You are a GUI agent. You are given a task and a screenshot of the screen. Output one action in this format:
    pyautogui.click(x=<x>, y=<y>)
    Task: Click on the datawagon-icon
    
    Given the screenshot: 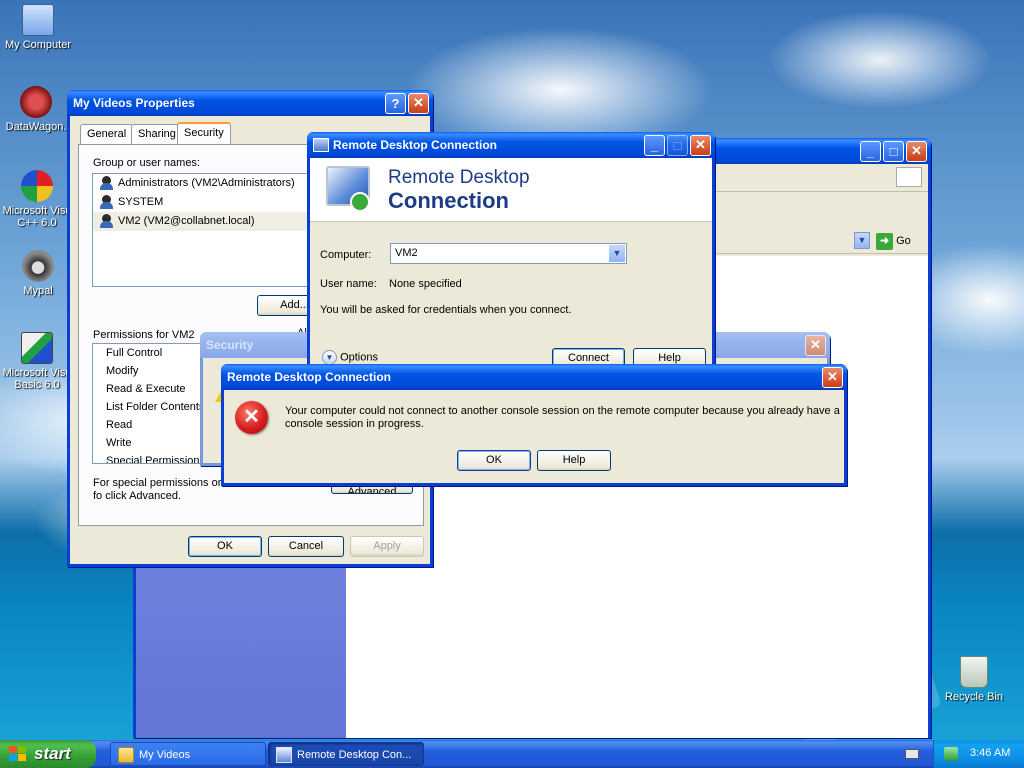 What is the action you would take?
    pyautogui.click(x=36, y=102)
    